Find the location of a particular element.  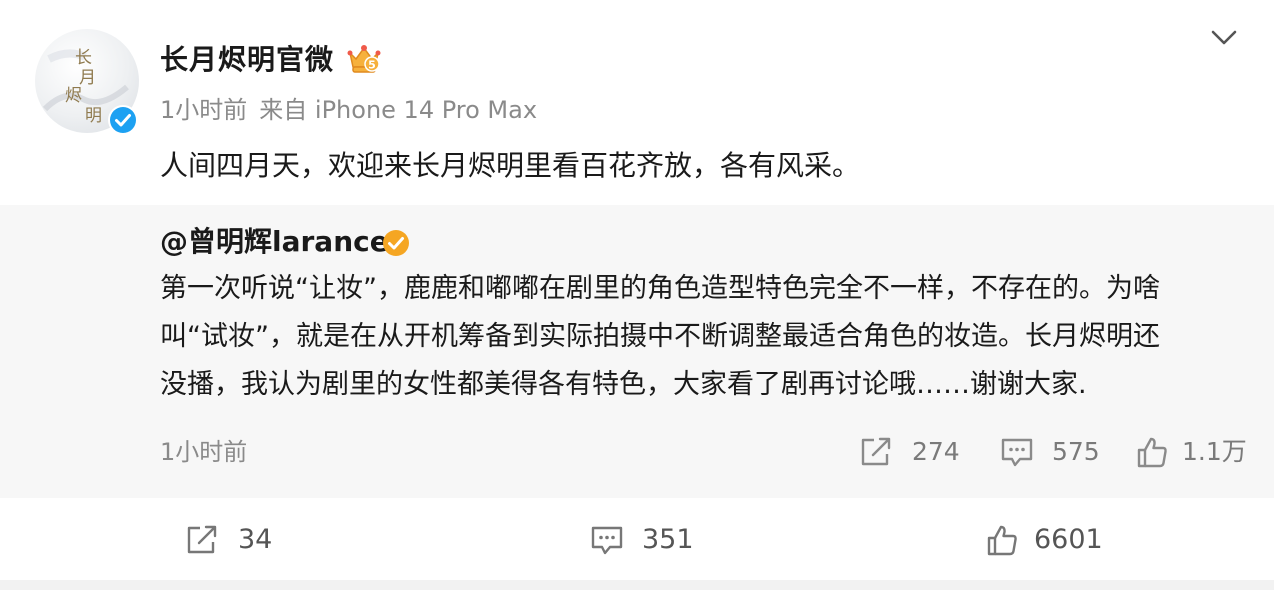

avatar-char-3: 烬 is located at coordinates (73, 96).